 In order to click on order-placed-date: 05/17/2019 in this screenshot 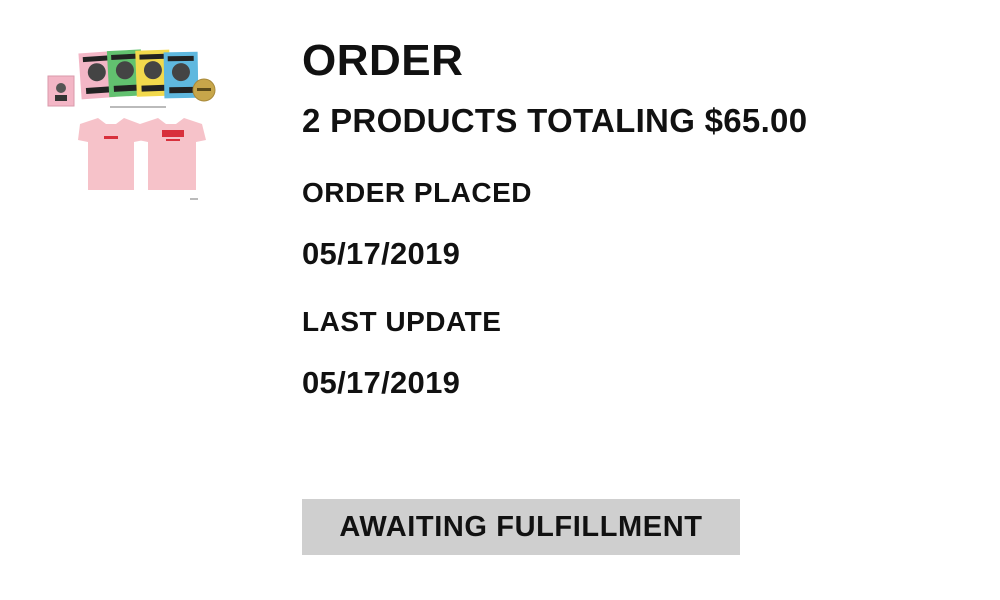, I will do `click(381, 253)`.